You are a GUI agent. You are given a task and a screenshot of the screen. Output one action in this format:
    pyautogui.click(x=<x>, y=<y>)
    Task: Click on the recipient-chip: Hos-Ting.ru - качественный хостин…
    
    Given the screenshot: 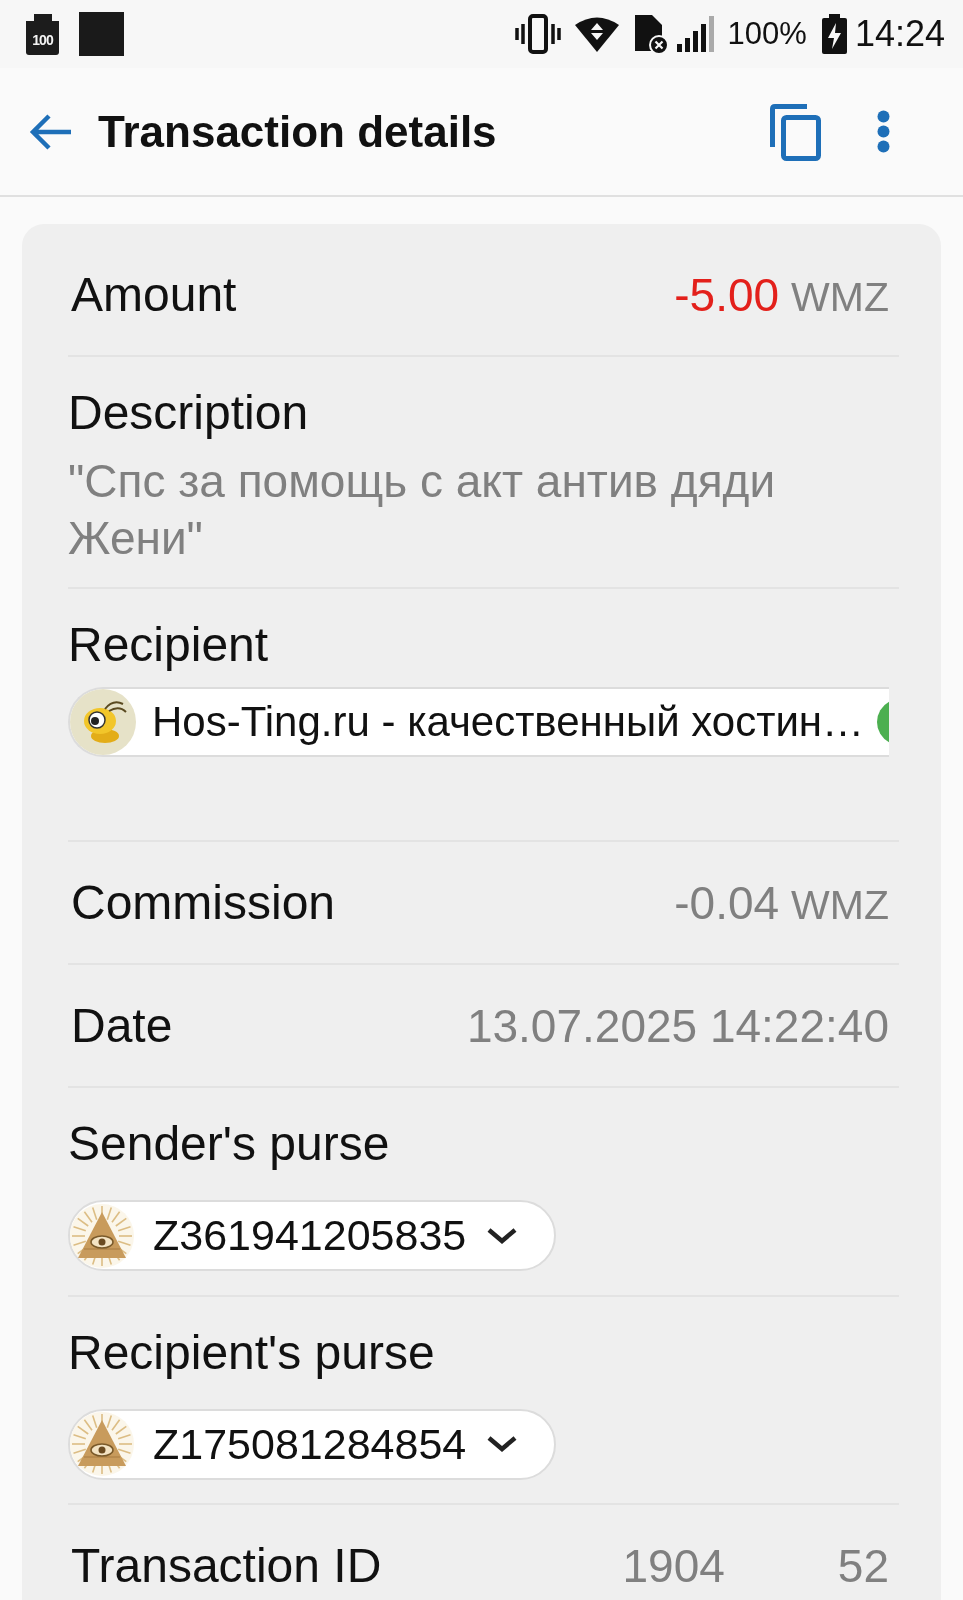 What is the action you would take?
    pyautogui.click(x=478, y=722)
    